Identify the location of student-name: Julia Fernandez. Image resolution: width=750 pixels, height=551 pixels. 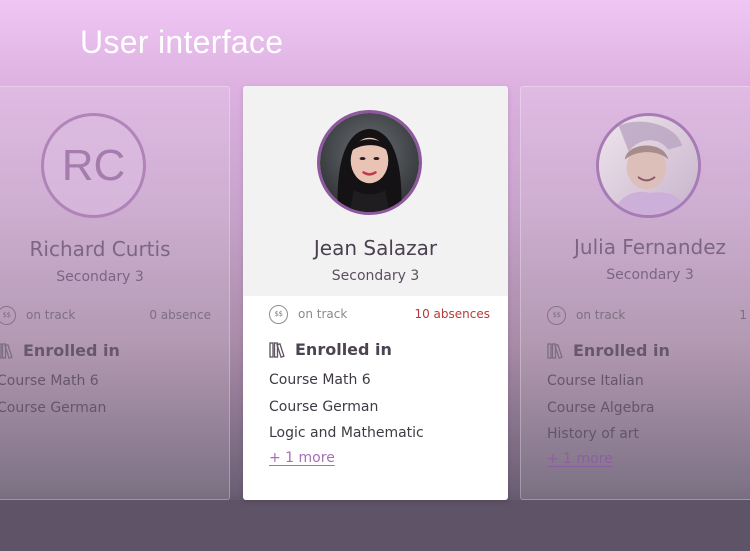
(650, 247).